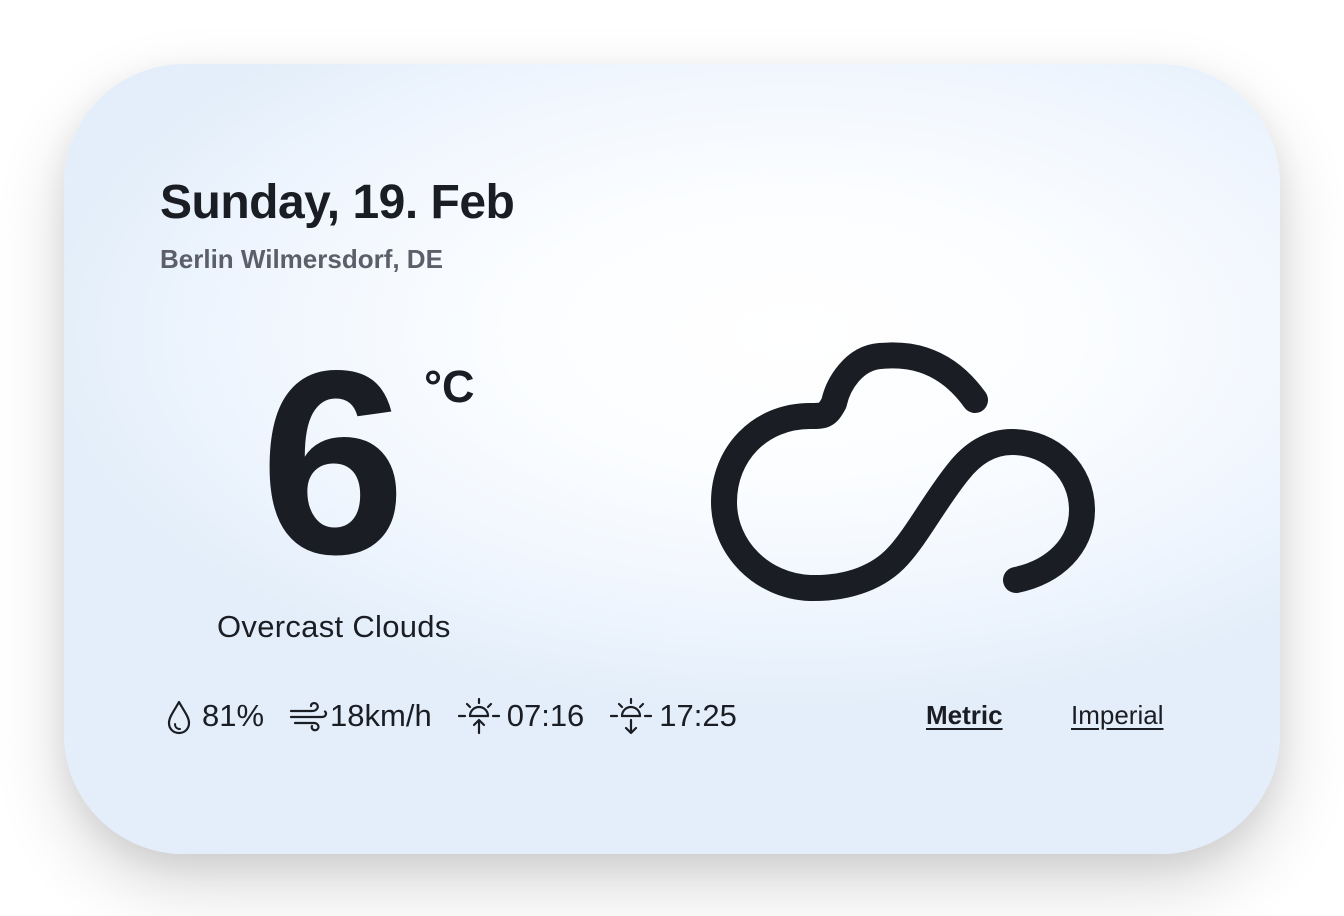  What do you see at coordinates (337, 202) in the screenshot?
I see `date-heading: Sunday, 19. Feb` at bounding box center [337, 202].